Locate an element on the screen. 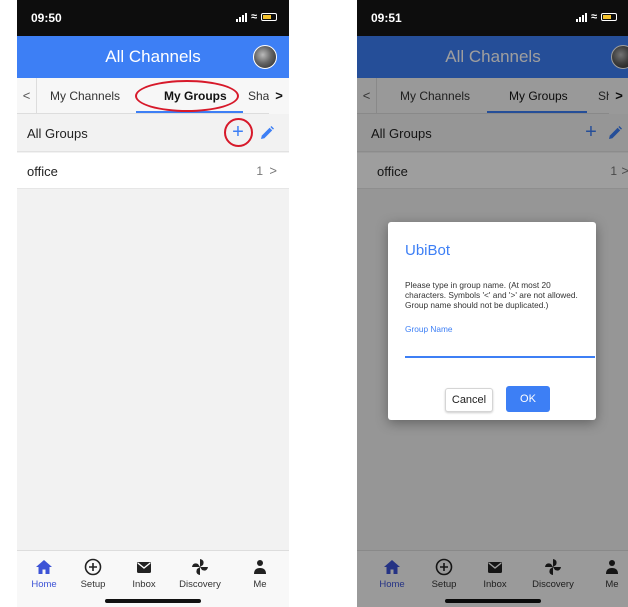 The image size is (628, 607). status-bar: 09:50 ≈ is located at coordinates (153, 18).